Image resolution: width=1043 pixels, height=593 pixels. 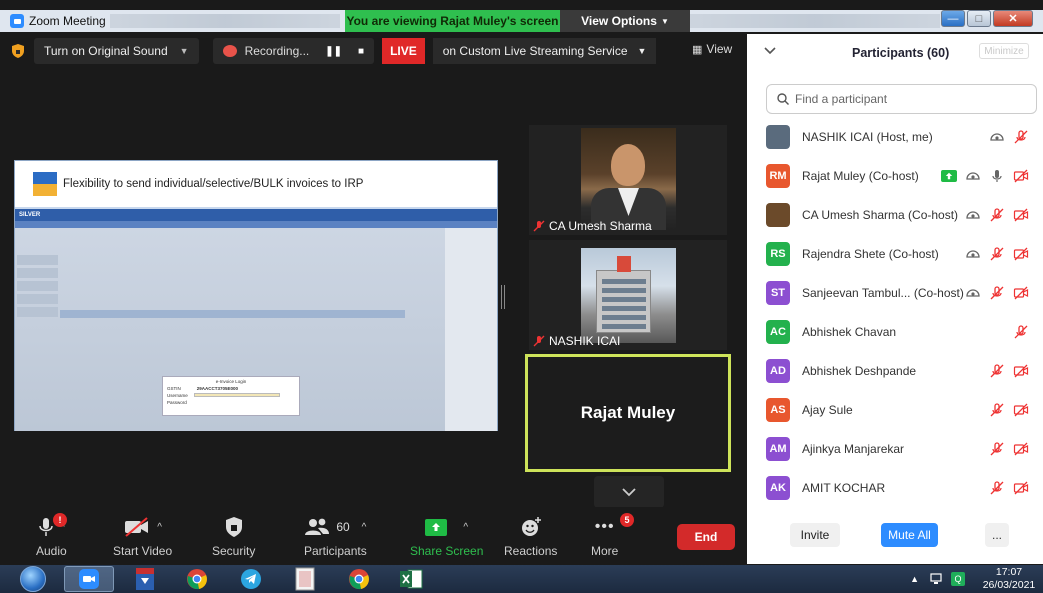 I want to click on scroll-down-button, so click(x=629, y=492).